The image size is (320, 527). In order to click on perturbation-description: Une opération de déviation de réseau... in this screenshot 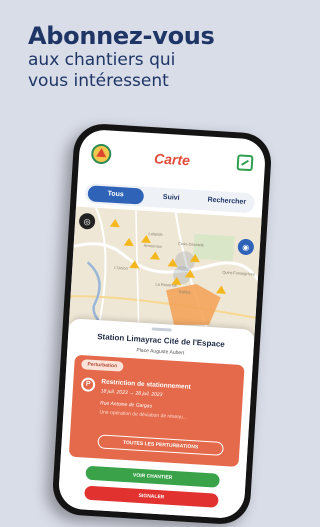, I will do `click(143, 415)`.